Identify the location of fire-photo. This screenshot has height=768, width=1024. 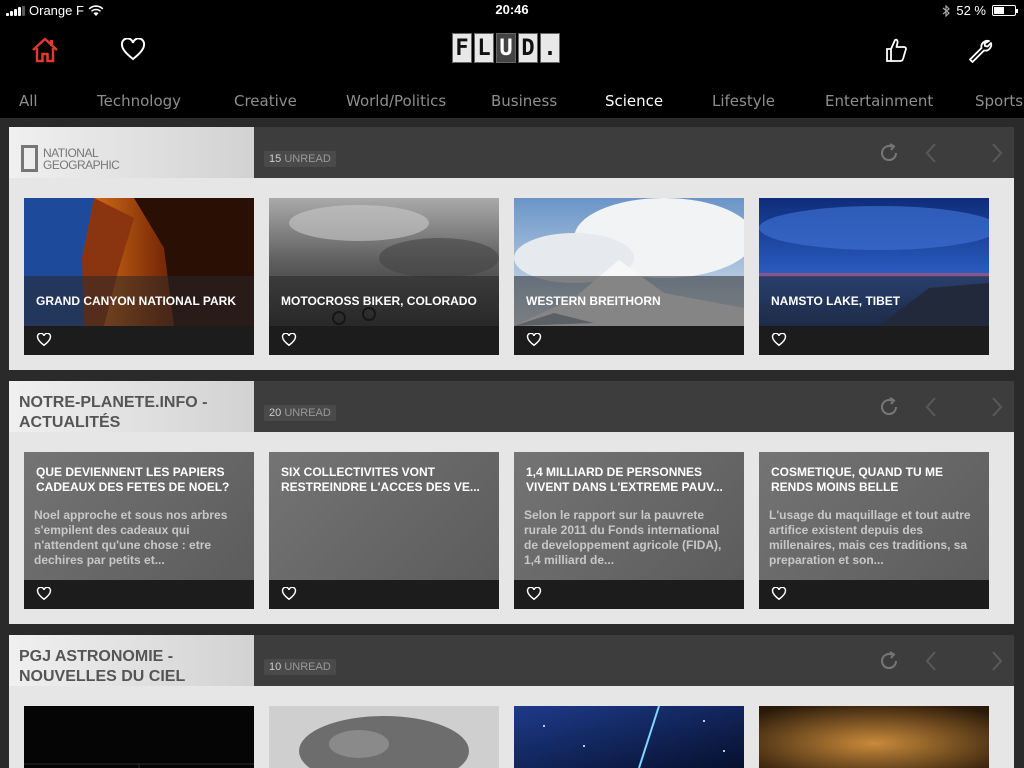
(874, 737).